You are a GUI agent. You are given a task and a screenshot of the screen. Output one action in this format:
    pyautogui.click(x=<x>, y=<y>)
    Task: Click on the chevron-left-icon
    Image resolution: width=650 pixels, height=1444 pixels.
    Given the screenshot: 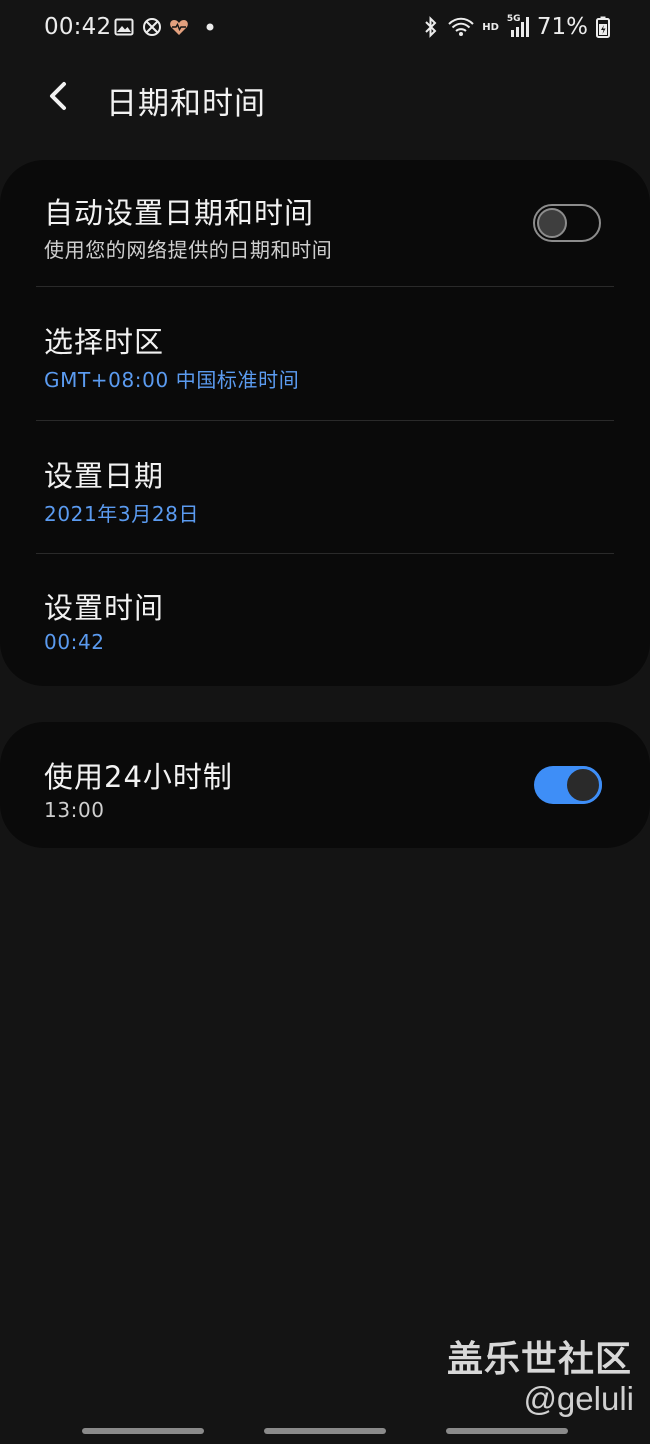 What is the action you would take?
    pyautogui.click(x=58, y=96)
    